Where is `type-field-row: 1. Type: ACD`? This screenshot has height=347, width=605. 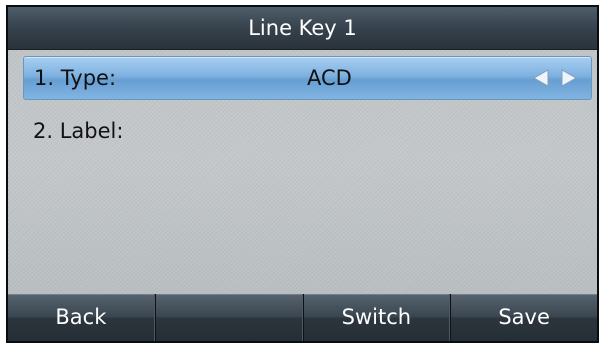
type-field-row: 1. Type: ACD is located at coordinates (307, 78).